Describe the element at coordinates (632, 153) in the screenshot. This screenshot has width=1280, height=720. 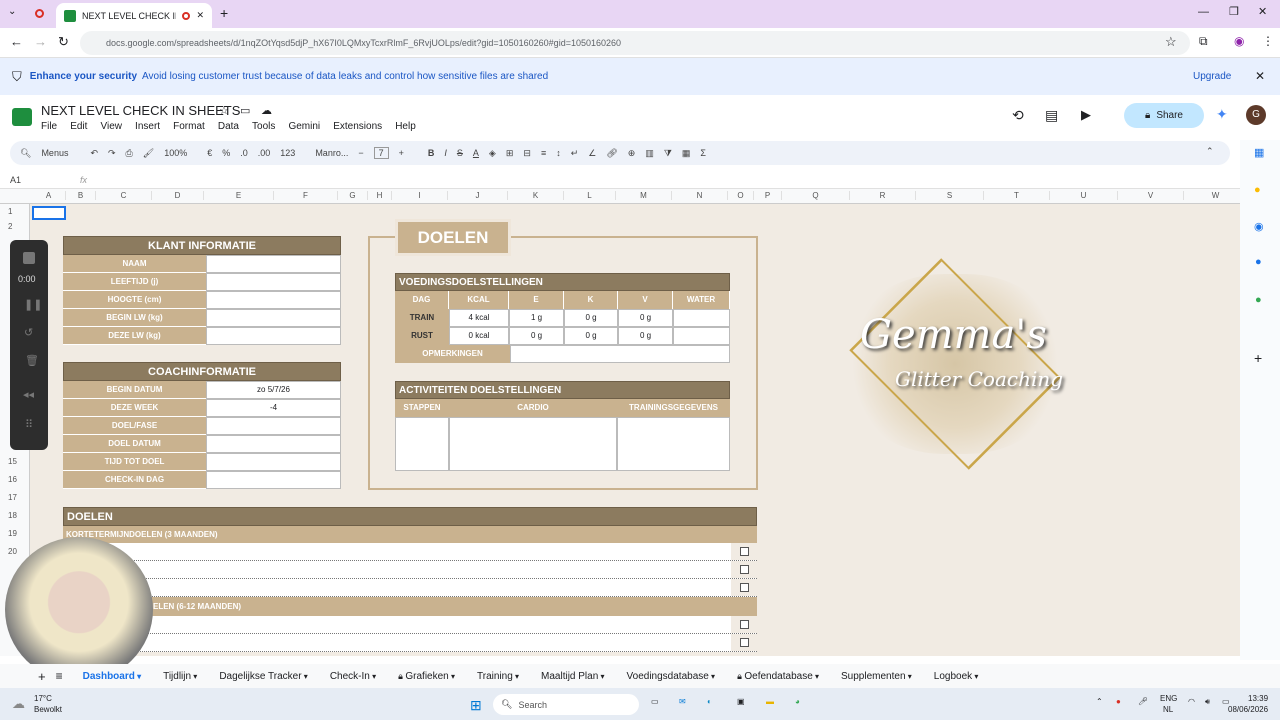
I see `comment-icon: ⊕` at that location.